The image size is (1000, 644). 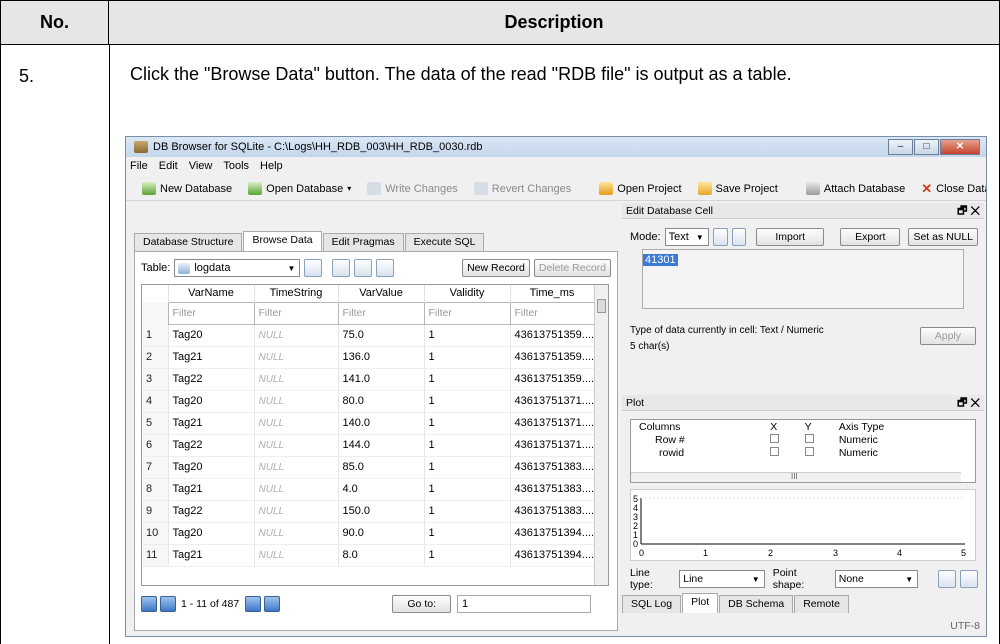 What do you see at coordinates (236, 166) in the screenshot?
I see `menu-tools: Tools` at bounding box center [236, 166].